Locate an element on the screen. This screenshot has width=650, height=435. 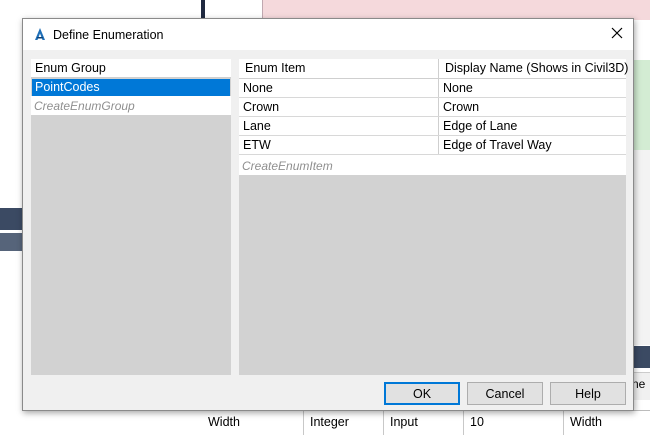
enum-item-row: None None is located at coordinates (432, 88).